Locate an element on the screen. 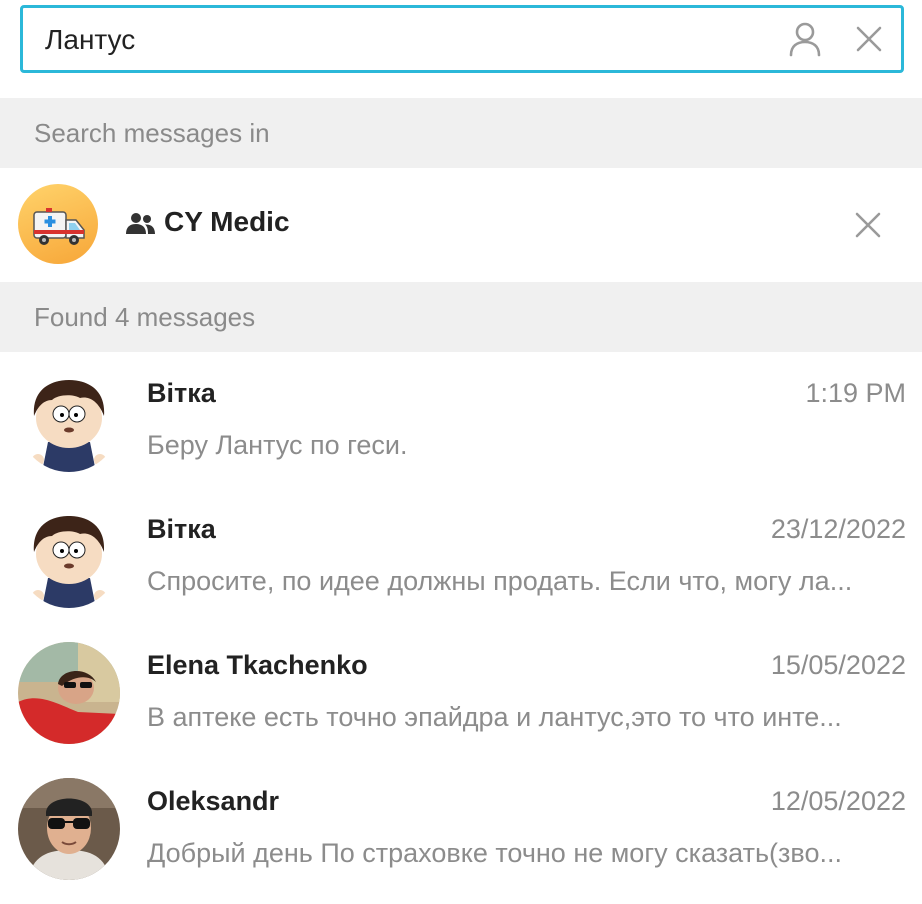  message-date: 23/12/2022 is located at coordinates (838, 529).